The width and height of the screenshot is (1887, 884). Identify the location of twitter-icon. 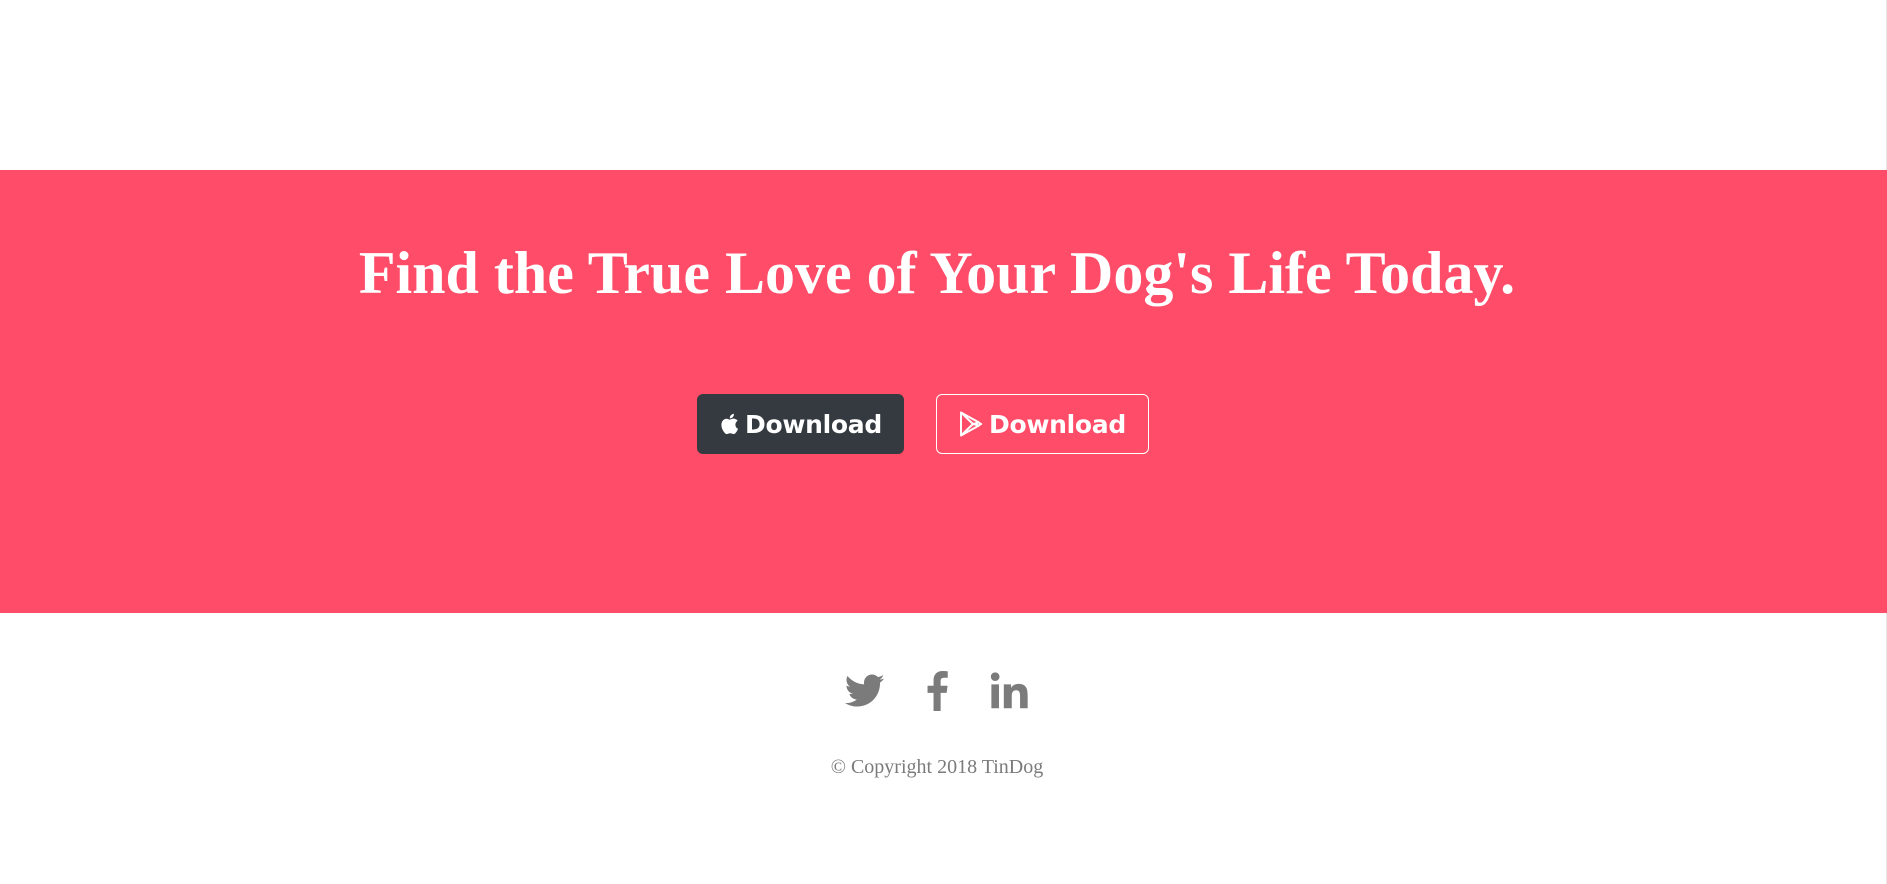
(865, 691).